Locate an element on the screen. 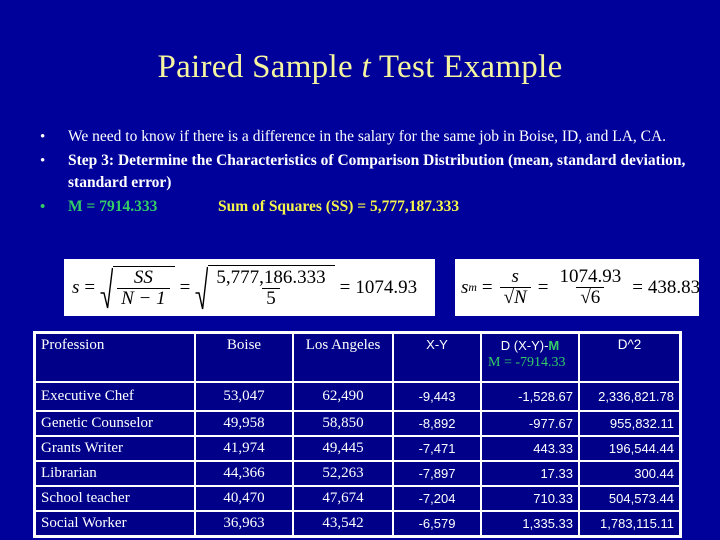 This screenshot has height=540, width=720. cell-profession: Social Worker is located at coordinates (115, 523).